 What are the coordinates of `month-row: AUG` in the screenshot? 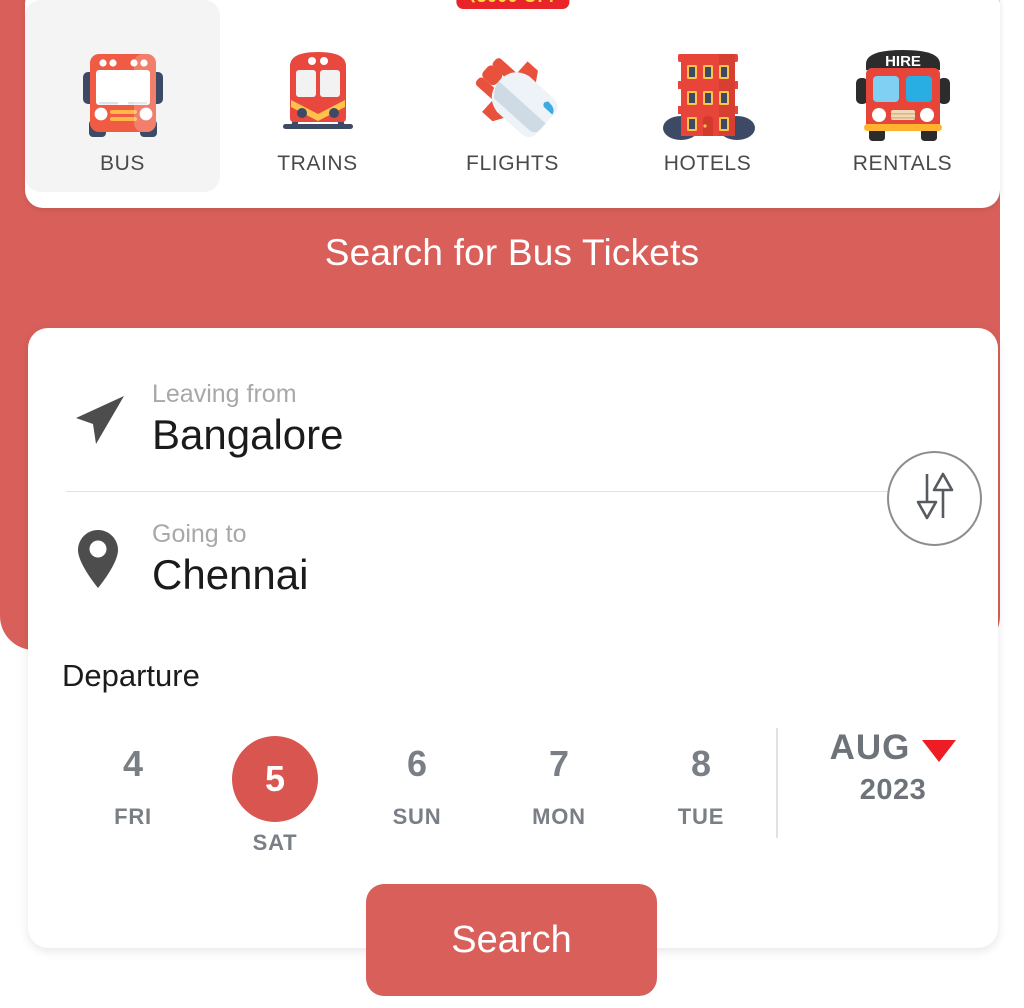 It's located at (893, 748).